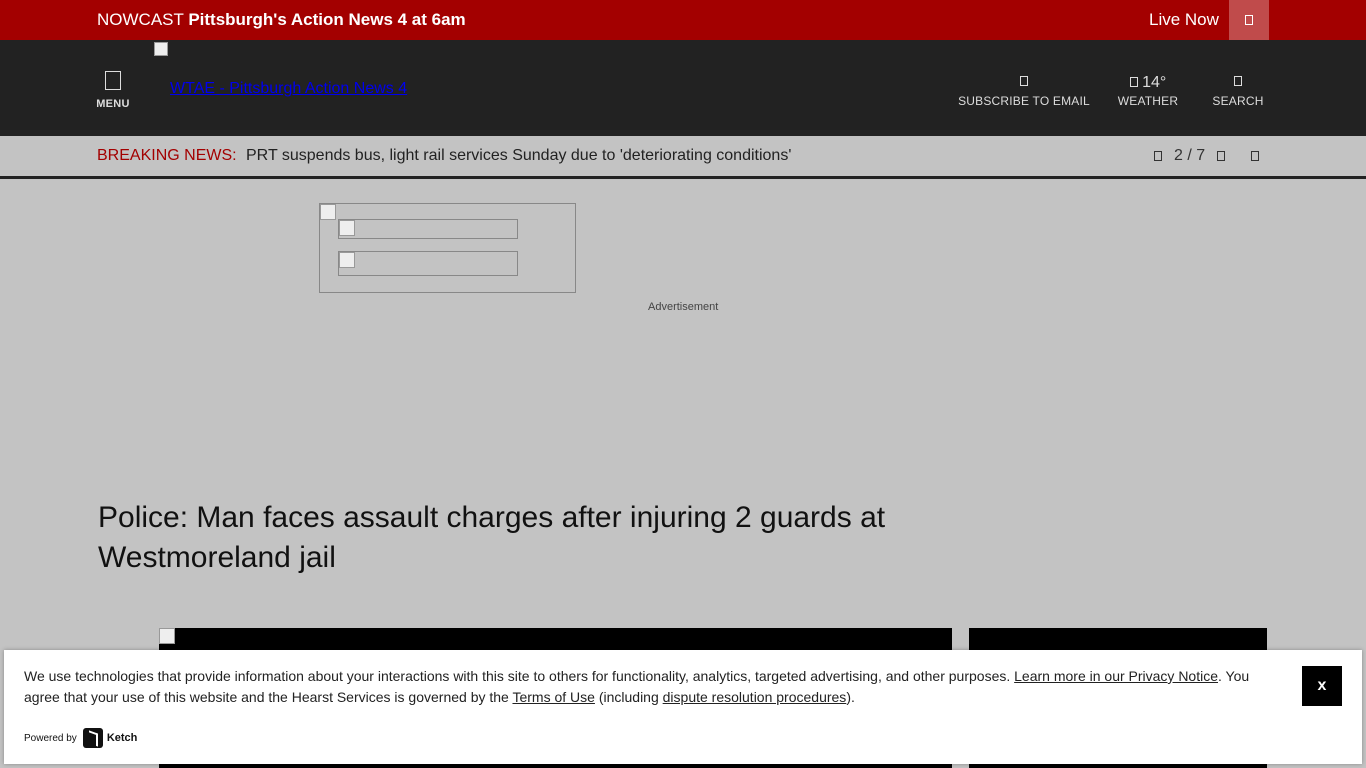 Image resolution: width=1366 pixels, height=768 pixels. I want to click on dispute-resolution-link: dispute resolution procedures, so click(755, 697).